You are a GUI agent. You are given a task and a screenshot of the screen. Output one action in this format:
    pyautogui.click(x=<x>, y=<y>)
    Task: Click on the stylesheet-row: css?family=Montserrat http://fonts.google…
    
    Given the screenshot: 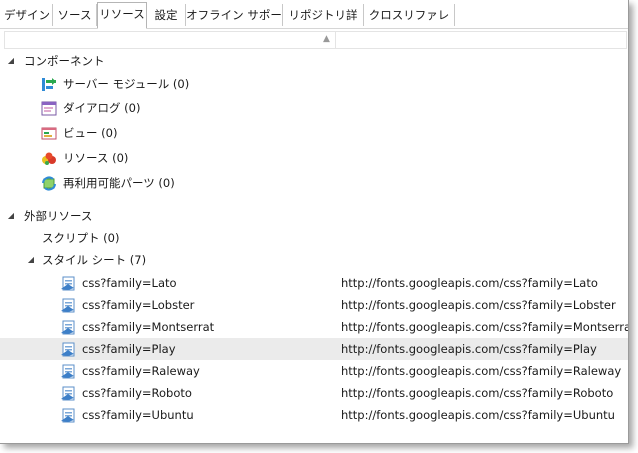 What is the action you would take?
    pyautogui.click(x=314, y=327)
    